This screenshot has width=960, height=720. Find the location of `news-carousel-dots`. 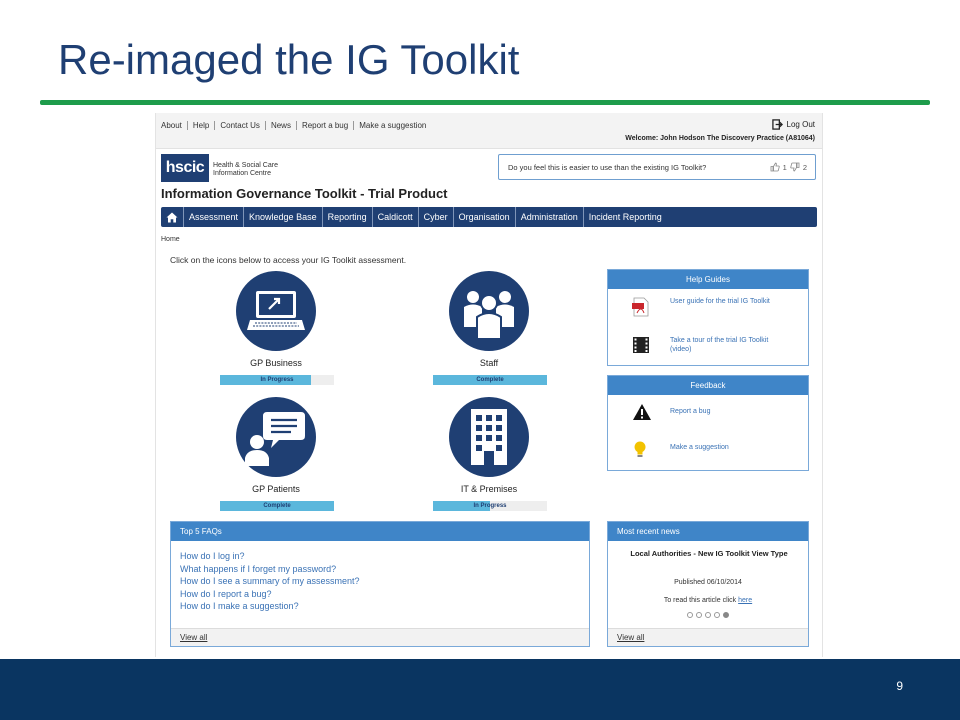

news-carousel-dots is located at coordinates (708, 615).